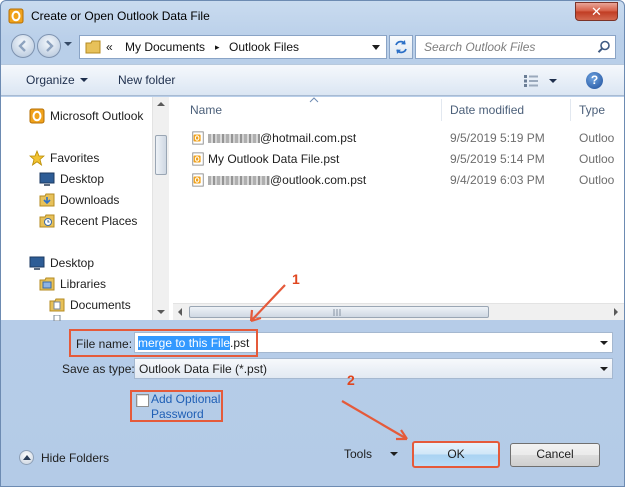 This screenshot has height=487, width=625. What do you see at coordinates (328, 362) in the screenshot?
I see `annotation-arrows` at bounding box center [328, 362].